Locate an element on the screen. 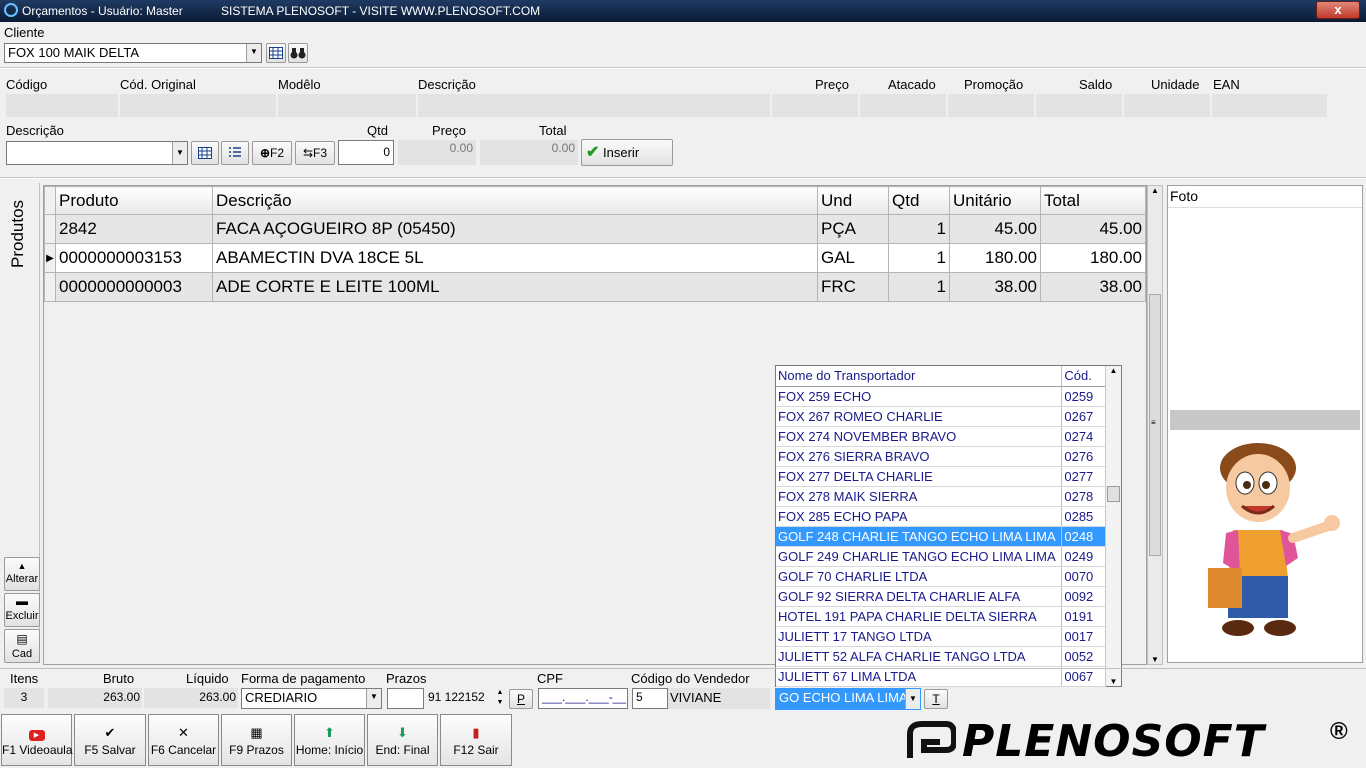 The width and height of the screenshot is (1366, 768). transportador-code: 0278 is located at coordinates (1083, 496).